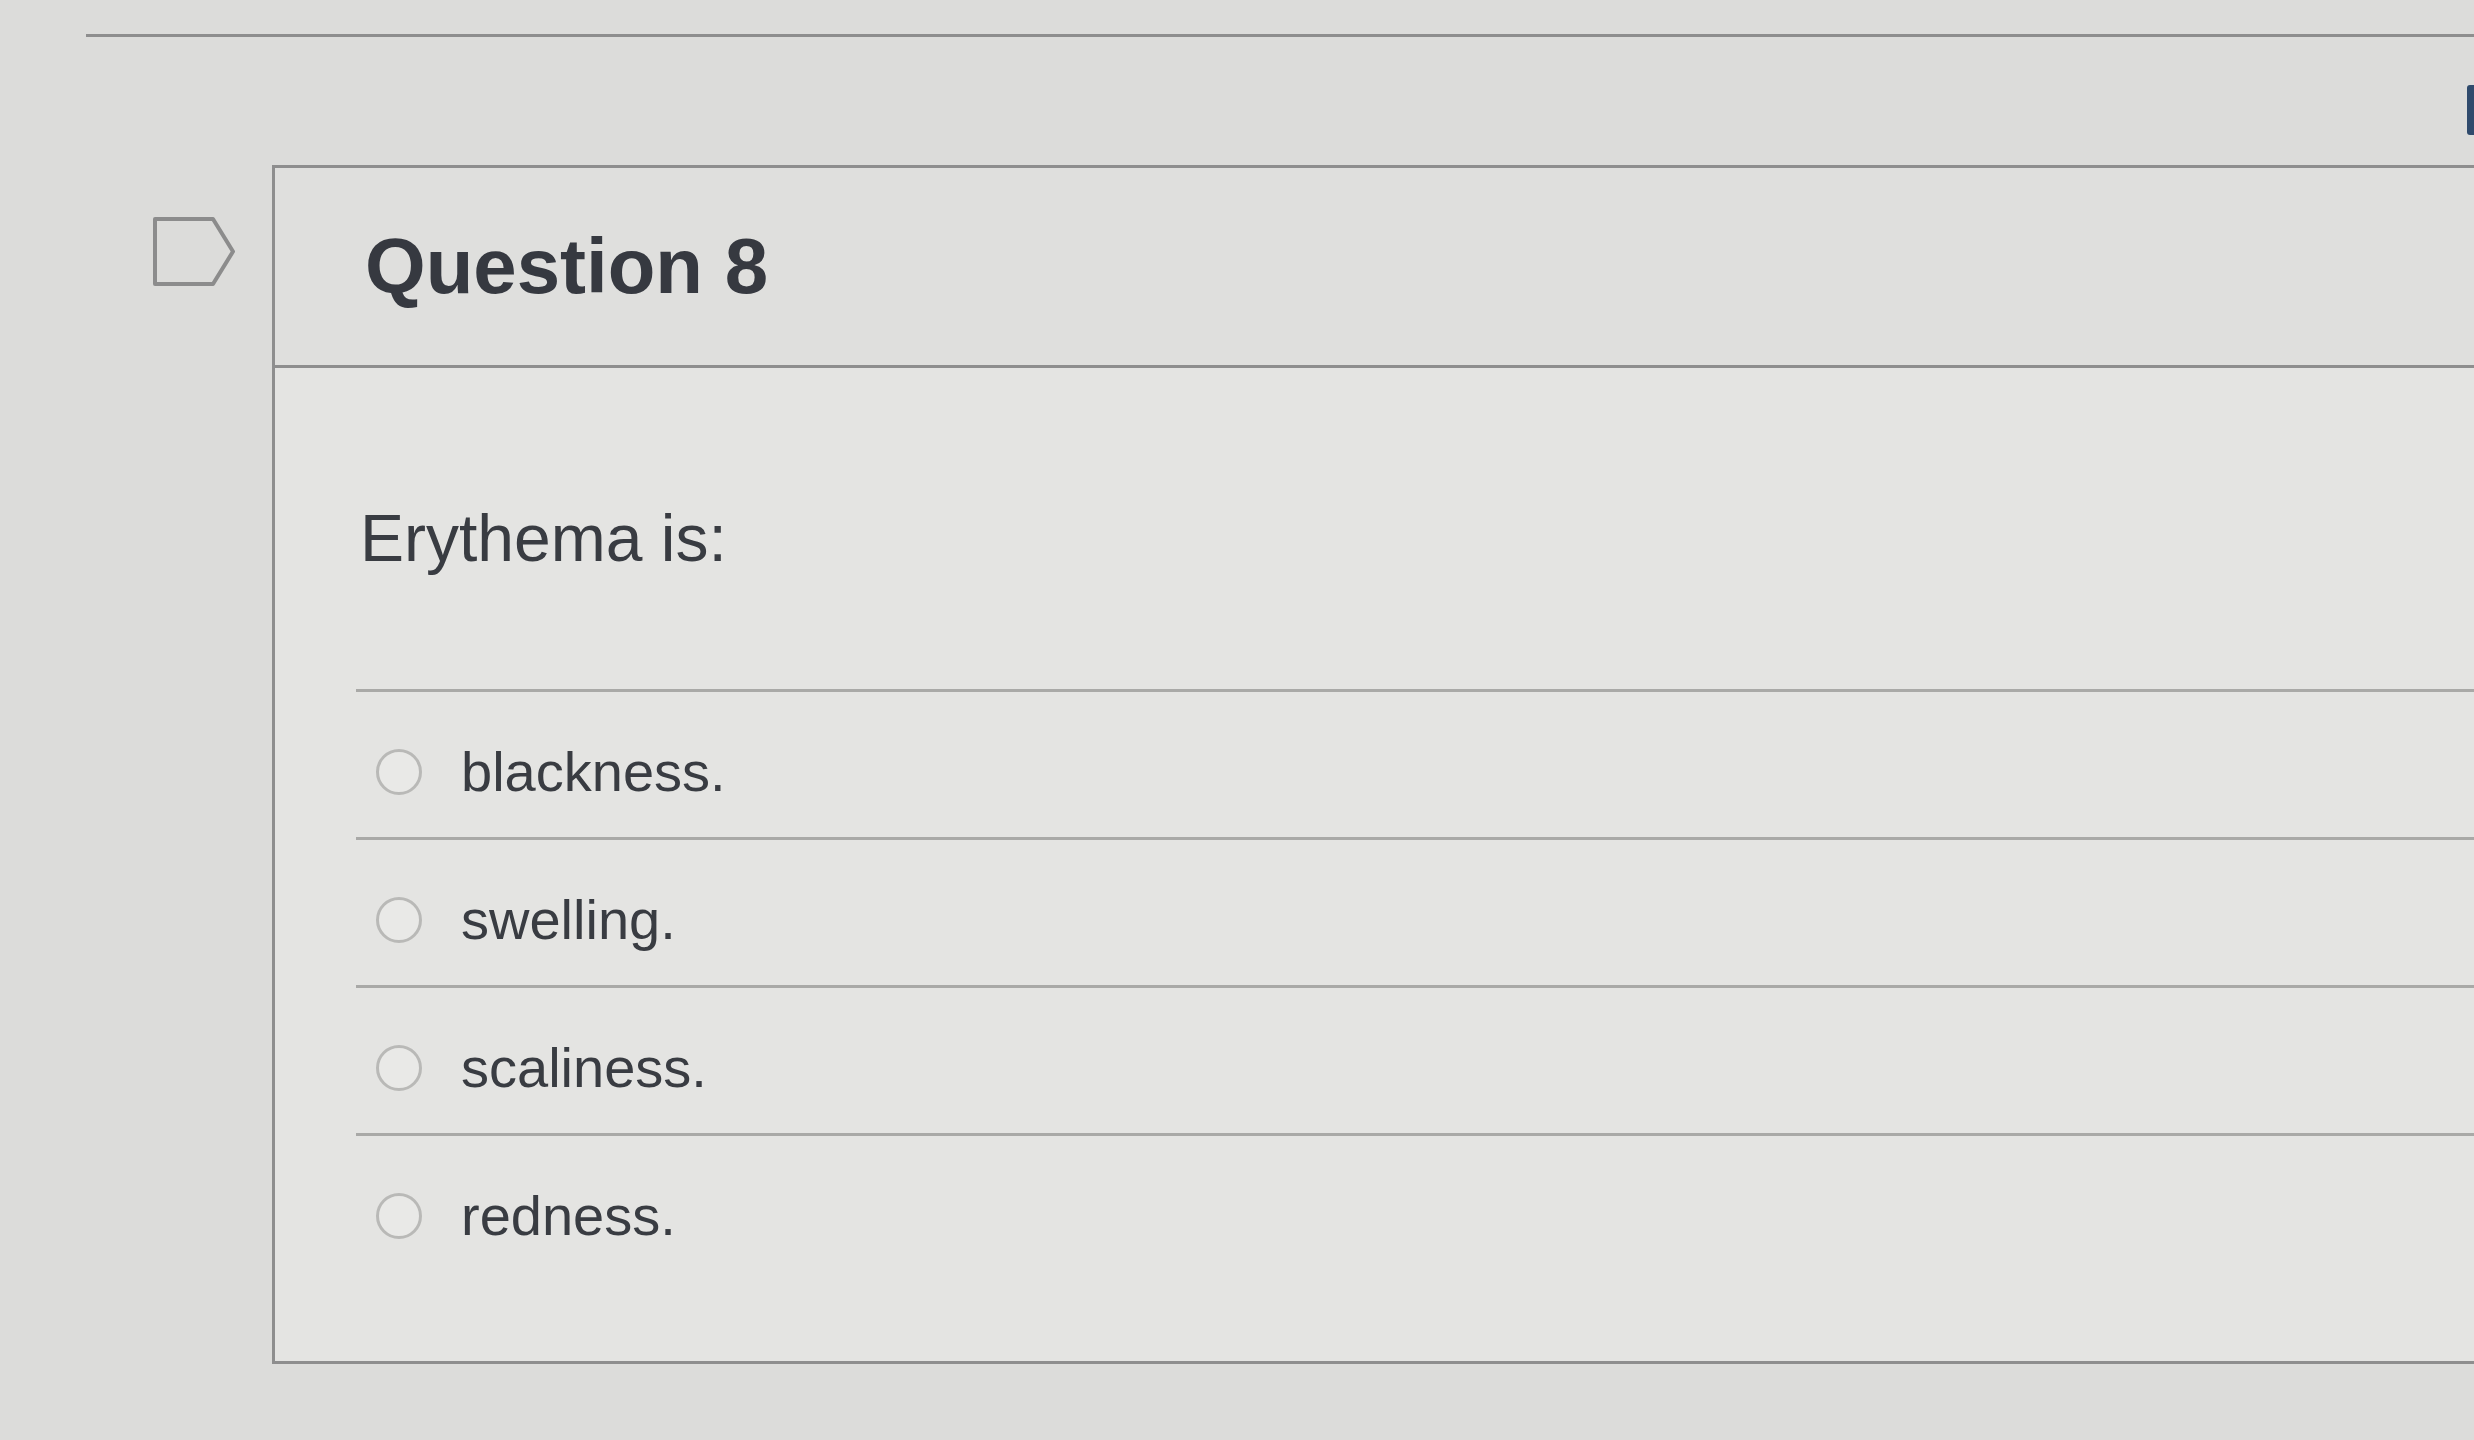 The height and width of the screenshot is (1440, 2474). I want to click on answer-option: redness., so click(568, 1216).